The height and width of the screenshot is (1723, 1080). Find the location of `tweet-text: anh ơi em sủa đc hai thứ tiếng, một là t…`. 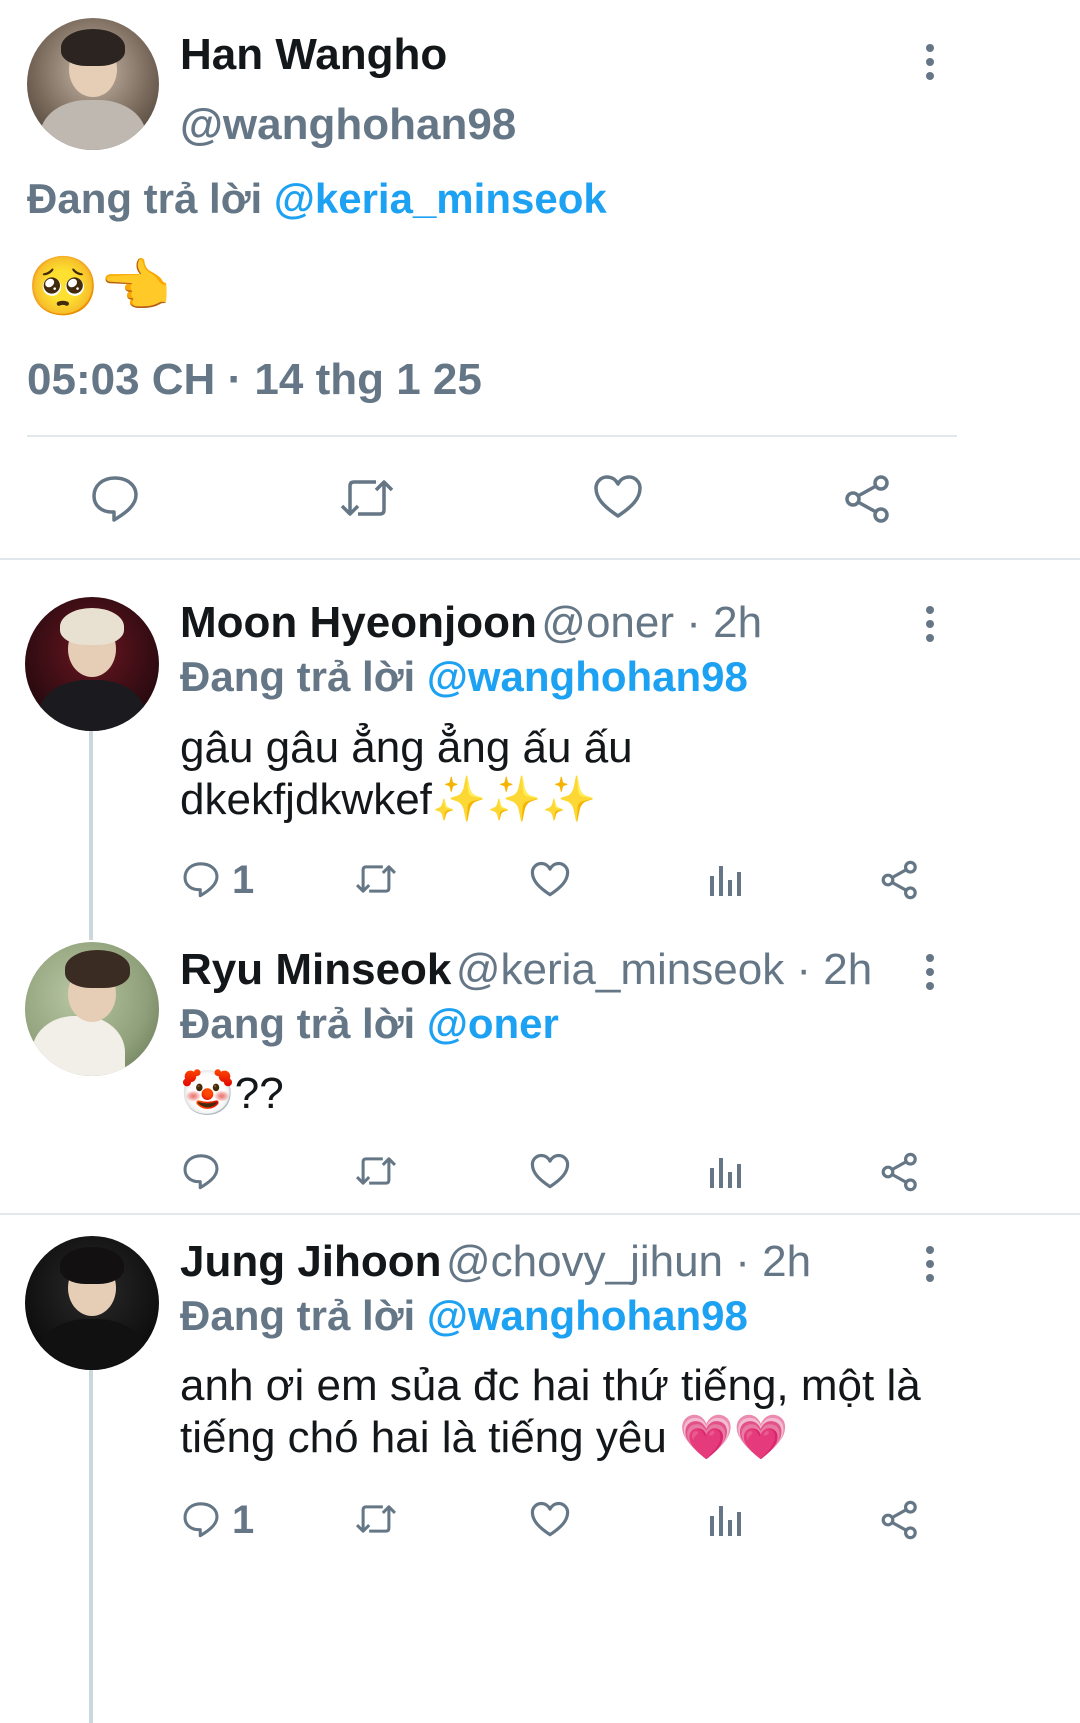

tweet-text: anh ơi em sủa đc hai thứ tiếng, một là t… is located at coordinates (550, 1411).